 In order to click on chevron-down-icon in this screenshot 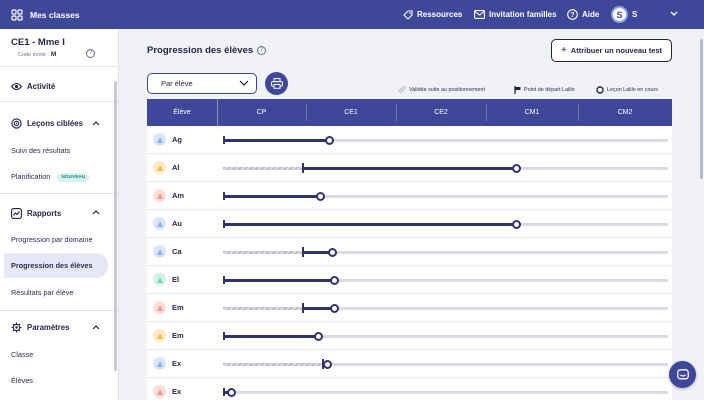, I will do `click(674, 14)`.